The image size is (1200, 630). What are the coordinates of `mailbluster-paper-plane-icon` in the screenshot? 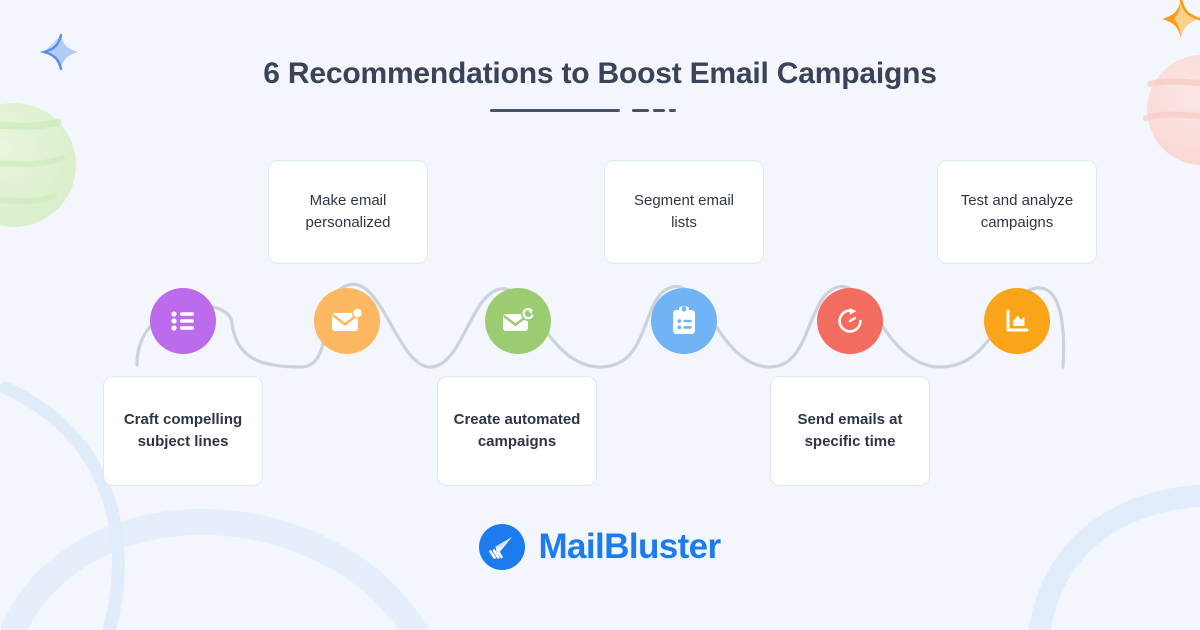 It's located at (502, 547).